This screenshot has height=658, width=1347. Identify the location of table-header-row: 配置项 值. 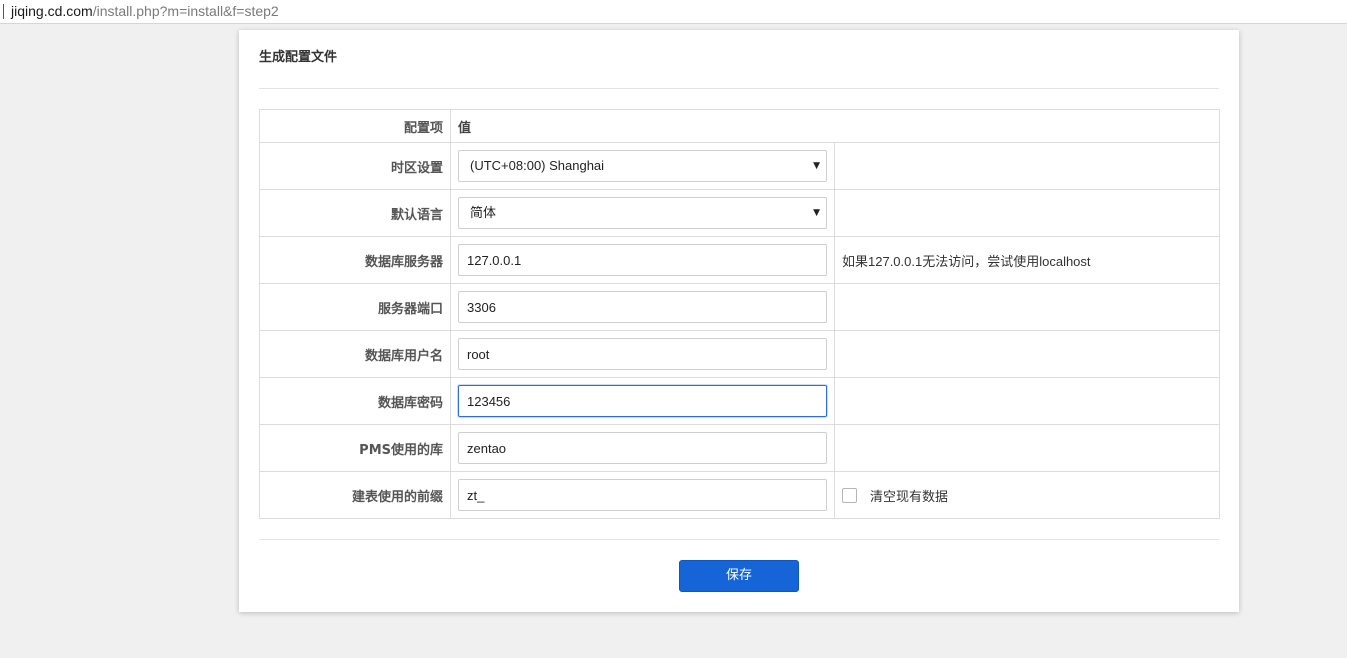
(740, 126).